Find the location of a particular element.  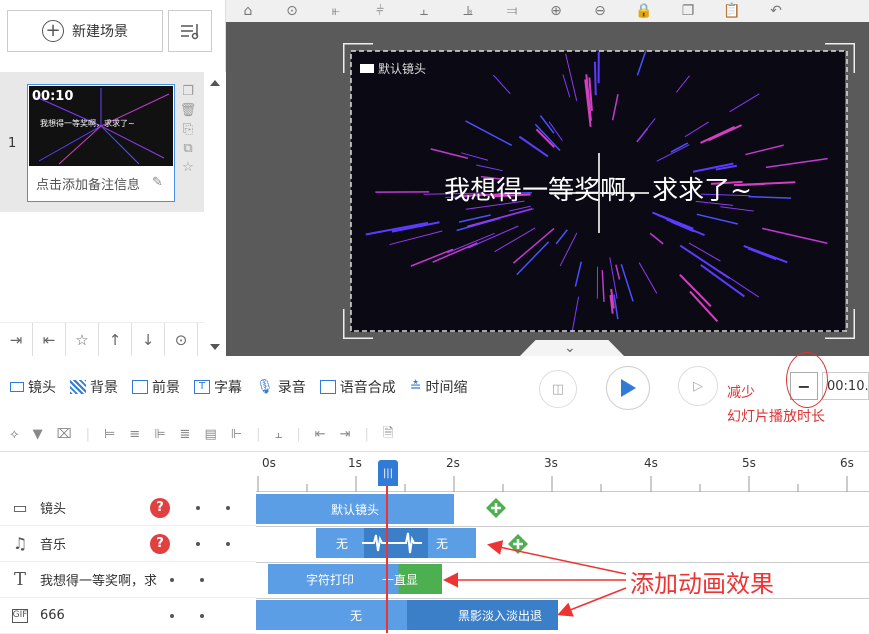

track-camera: ▭ 镜头 ? is located at coordinates (128, 508).